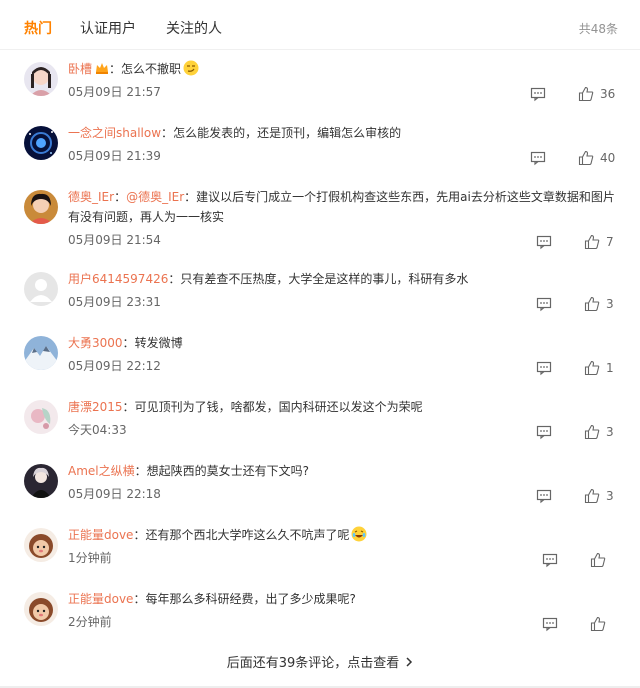 The width and height of the screenshot is (640, 688). What do you see at coordinates (320, 617) in the screenshot?
I see `comment-item: 正能量dove：每年那么多科研经费，出了多少成果呢? 2分钟前` at bounding box center [320, 617].